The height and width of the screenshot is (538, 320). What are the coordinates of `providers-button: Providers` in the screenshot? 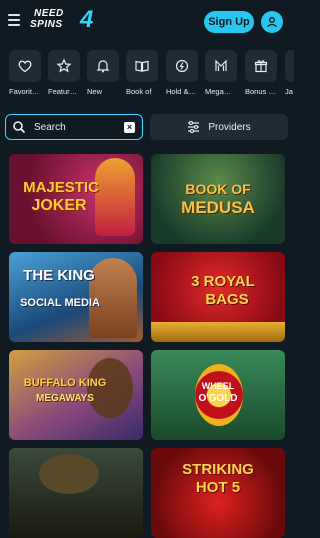 It's located at (219, 127).